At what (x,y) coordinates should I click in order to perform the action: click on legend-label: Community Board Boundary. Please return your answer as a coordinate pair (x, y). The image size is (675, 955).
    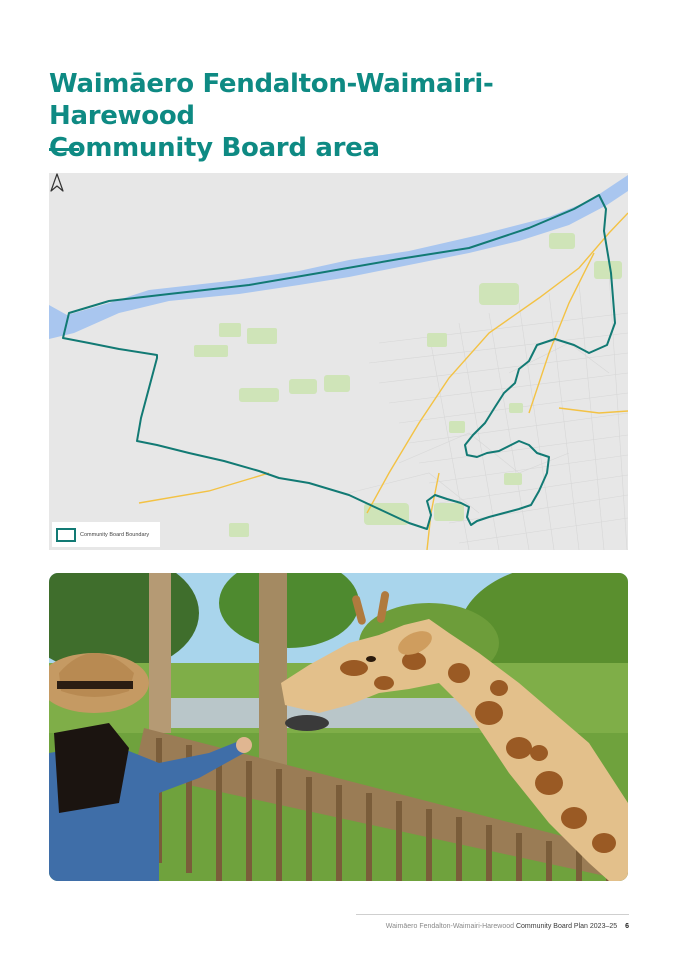
    Looking at the image, I should click on (115, 534).